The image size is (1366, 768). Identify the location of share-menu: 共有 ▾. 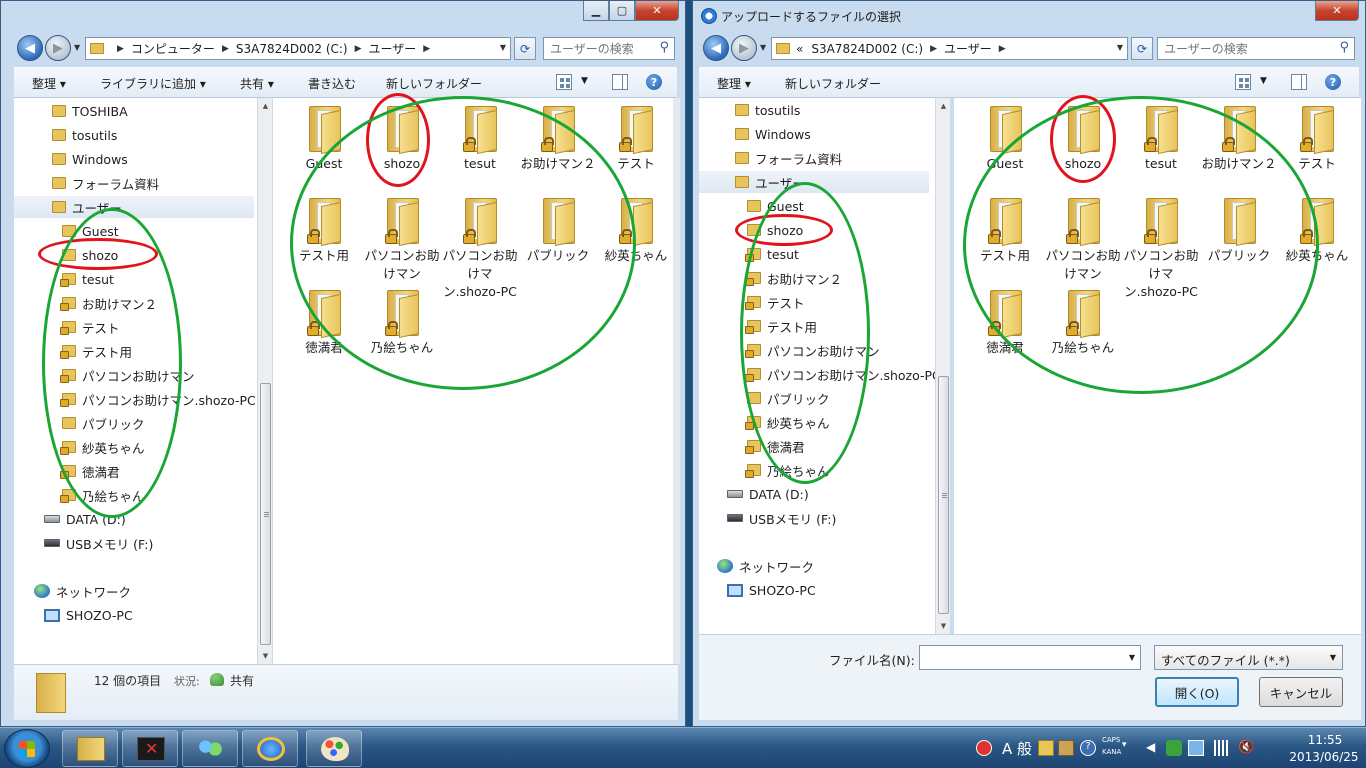
(257, 83).